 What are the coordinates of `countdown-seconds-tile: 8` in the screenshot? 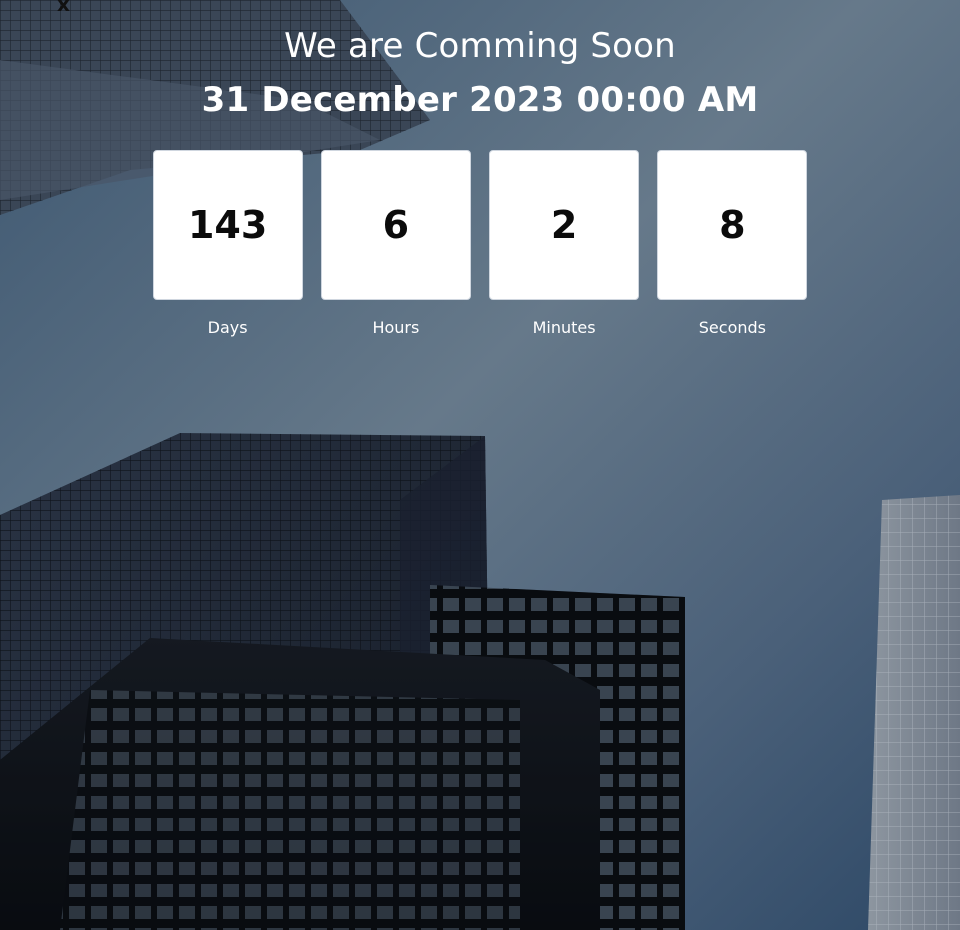 It's located at (732, 225).